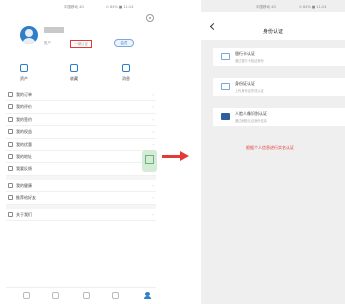  Describe the element at coordinates (81, 44) in the screenshot. I see `verify-identity-button: 一键认证` at that location.